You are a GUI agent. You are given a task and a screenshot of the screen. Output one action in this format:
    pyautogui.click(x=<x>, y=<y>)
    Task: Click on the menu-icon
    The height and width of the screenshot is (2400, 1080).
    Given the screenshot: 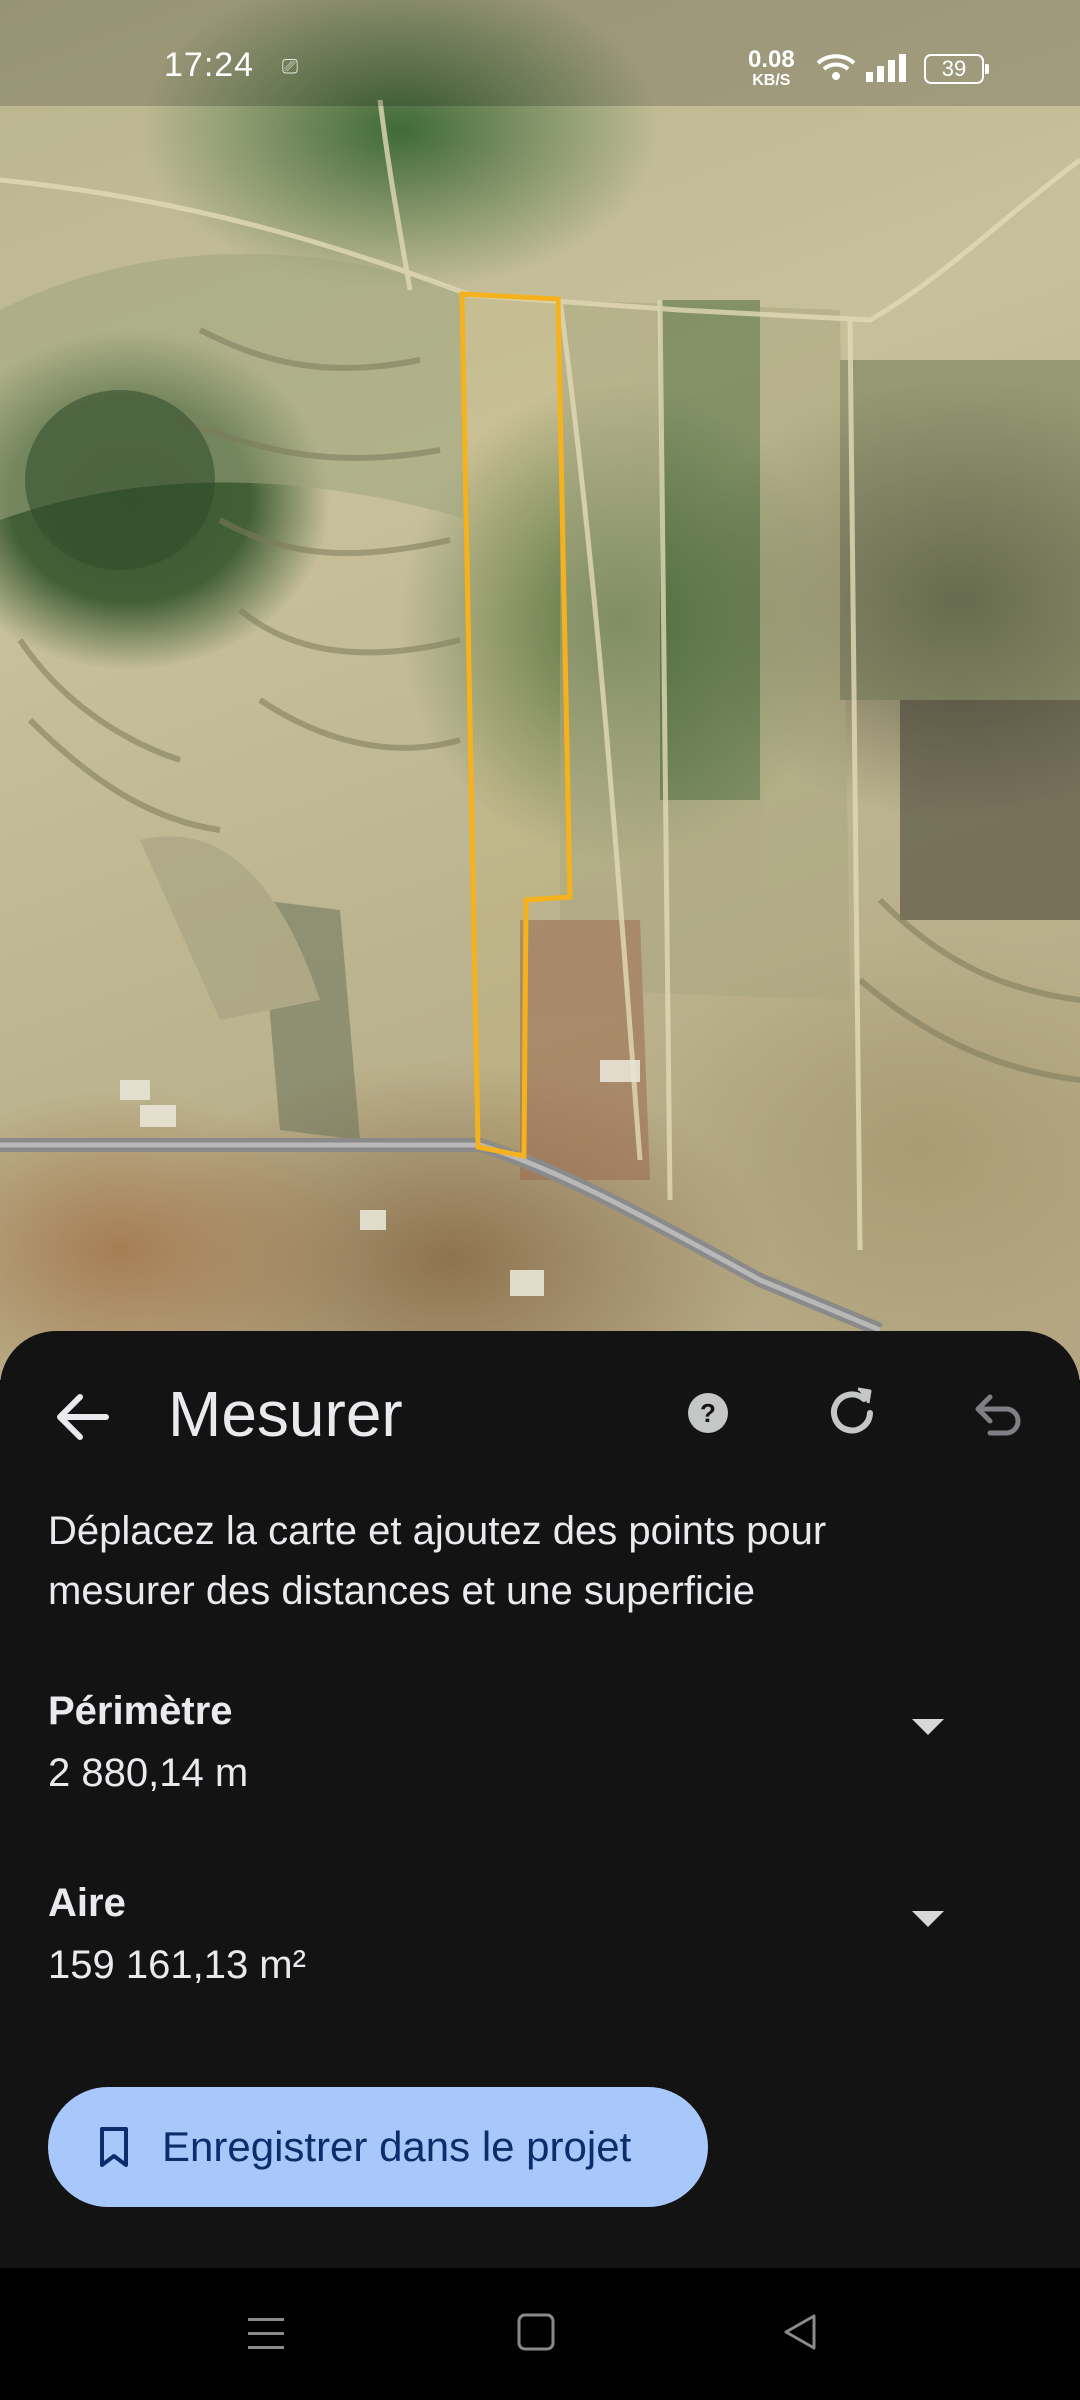 What is the action you would take?
    pyautogui.click(x=266, y=2333)
    